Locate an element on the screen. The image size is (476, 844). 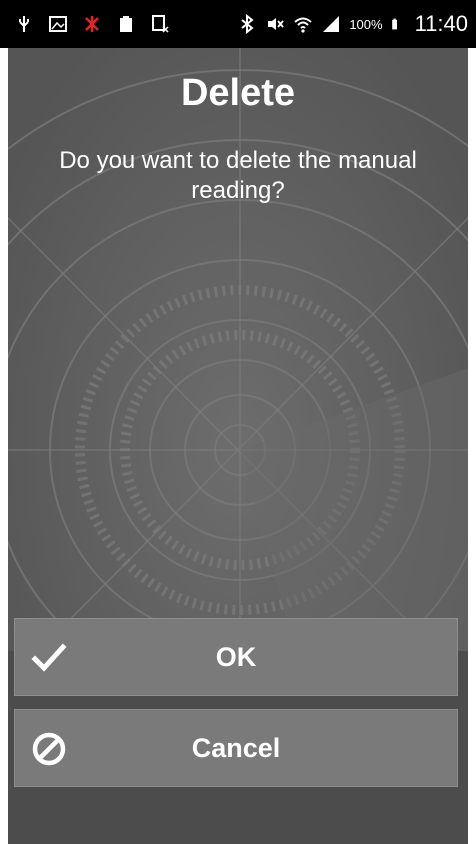
status-bar-notifications is located at coordinates (92, 24).